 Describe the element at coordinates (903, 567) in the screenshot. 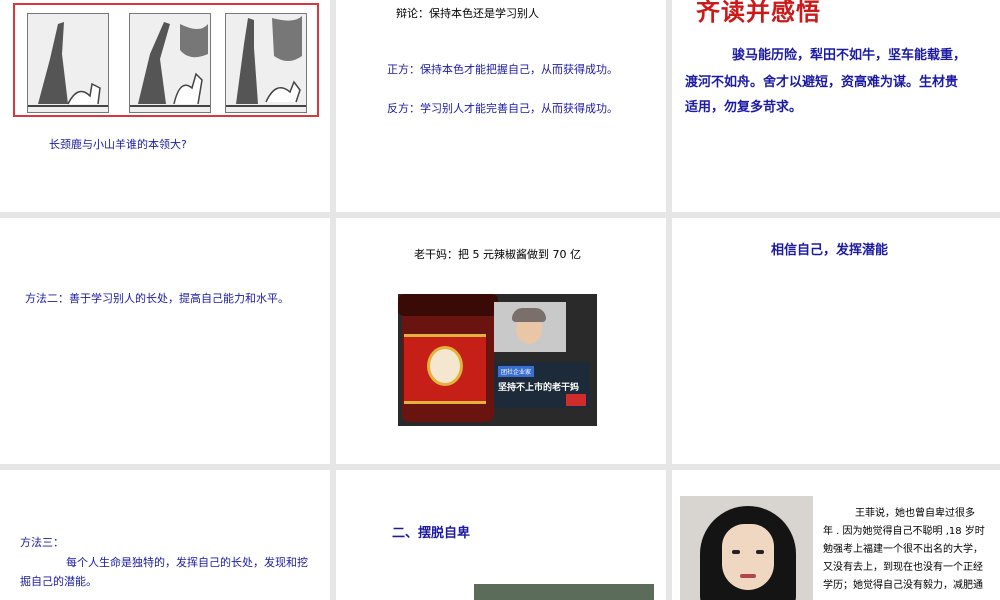

I see `faye-line-4: 又没有去上，到现在也没有一个正经` at that location.